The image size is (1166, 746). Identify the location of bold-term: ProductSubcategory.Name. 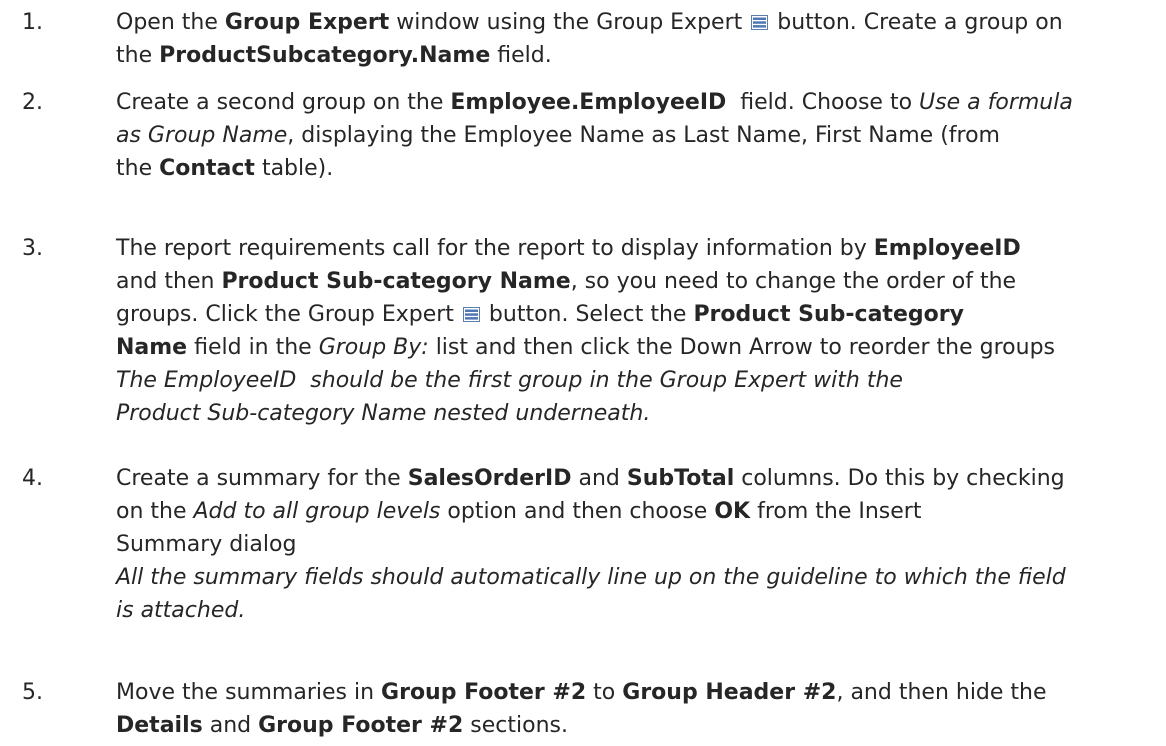
(325, 55).